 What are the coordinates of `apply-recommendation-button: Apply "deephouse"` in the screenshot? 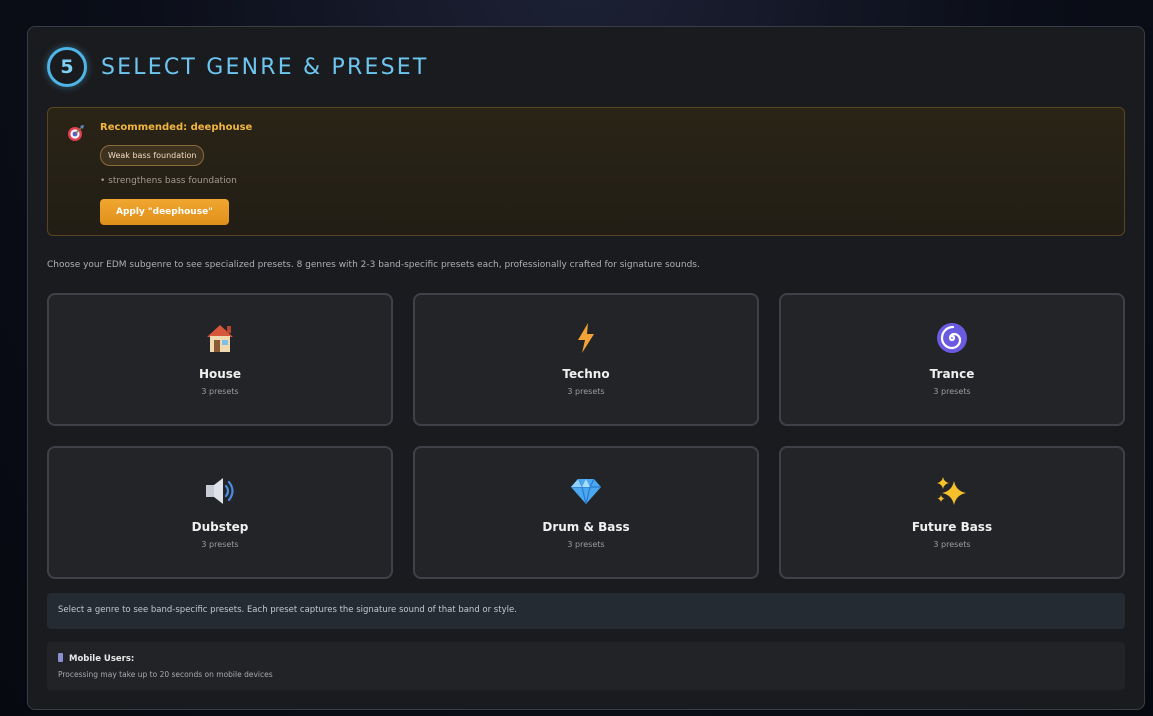 It's located at (164, 212).